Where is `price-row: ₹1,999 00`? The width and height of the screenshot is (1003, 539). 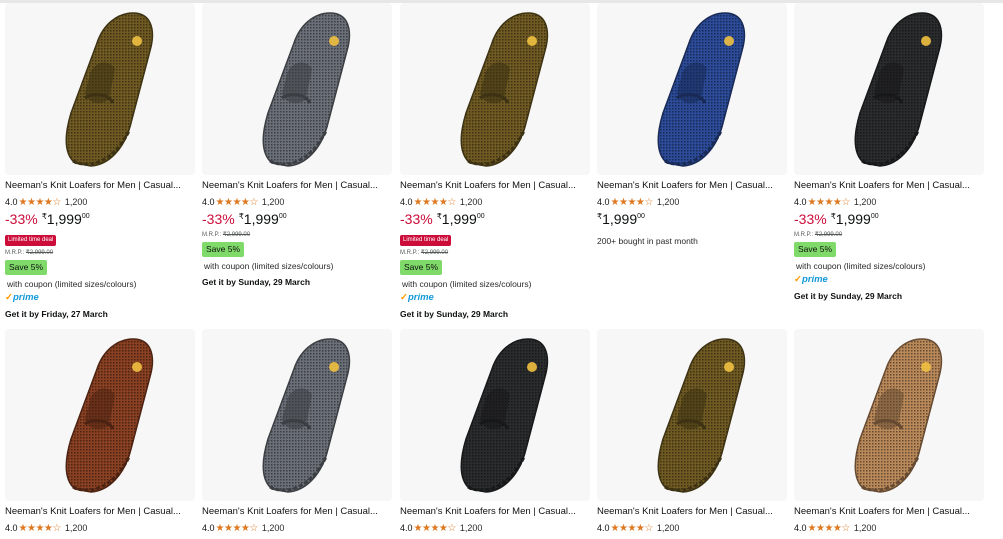 price-row: ₹1,999 00 is located at coordinates (692, 219).